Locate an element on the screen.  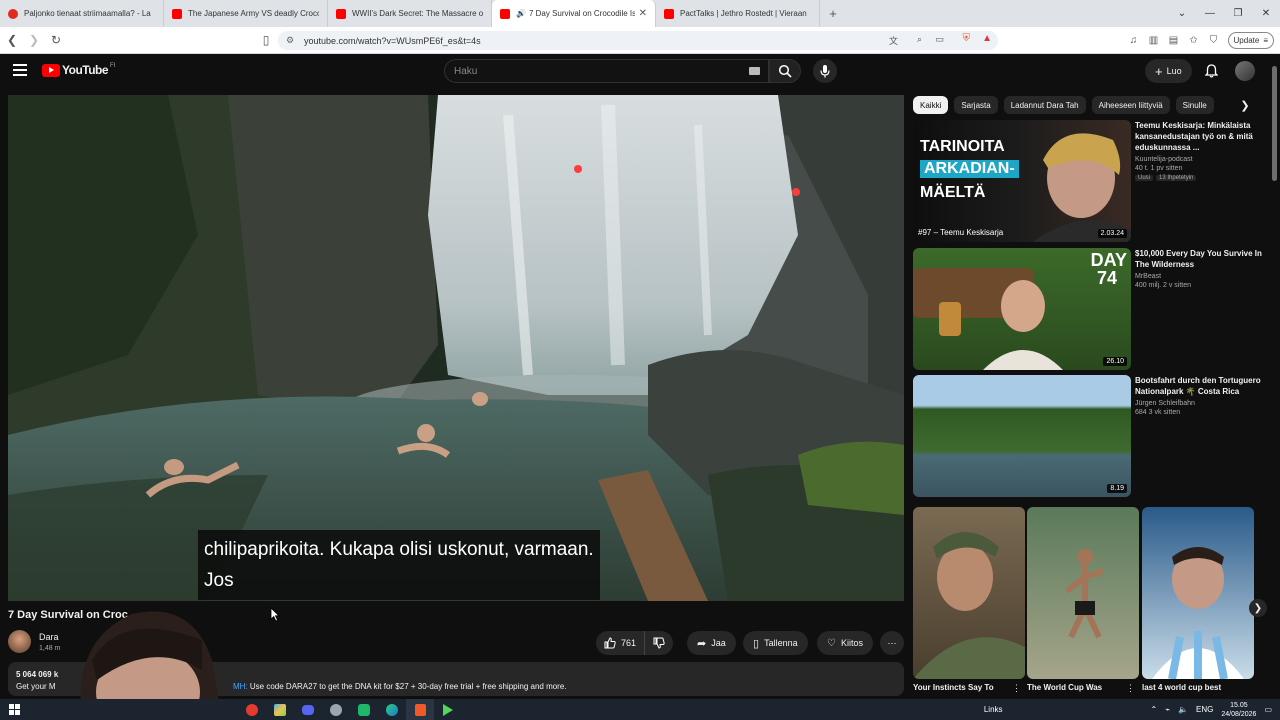
edge-icon is located at coordinates (392, 709).